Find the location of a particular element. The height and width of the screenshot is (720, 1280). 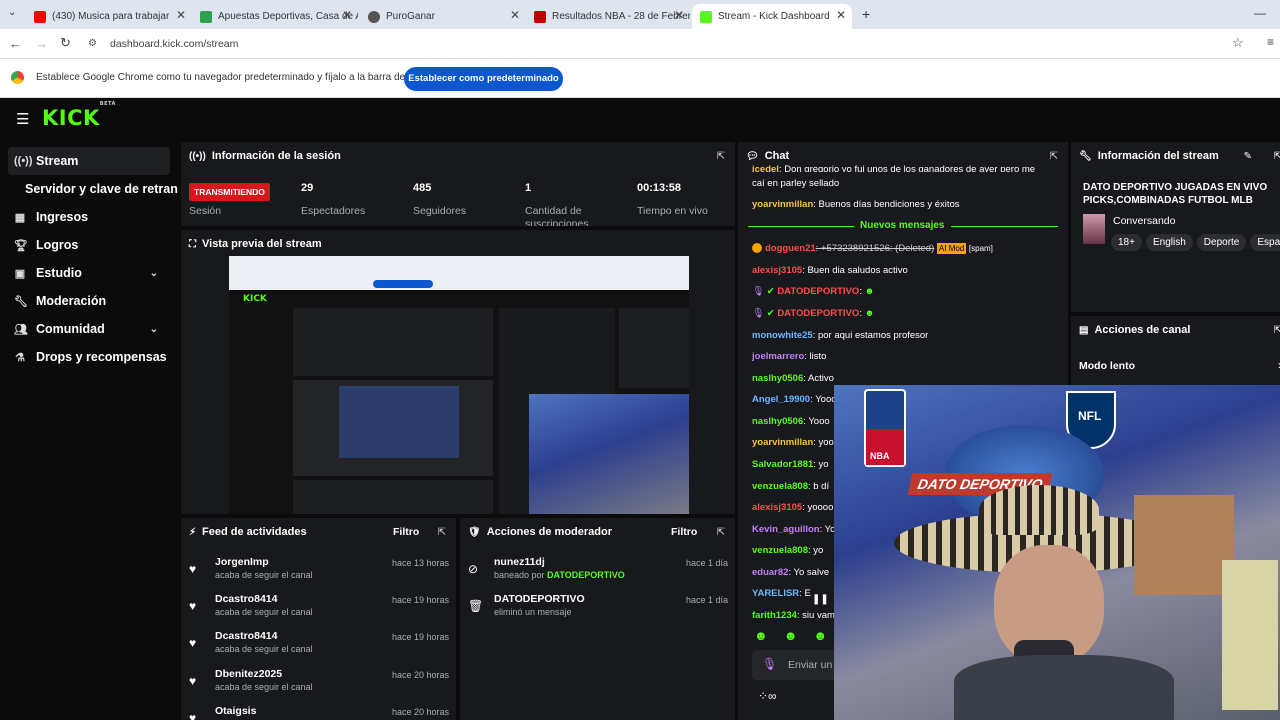

hamburger-menu-icon: ☰ is located at coordinates (22, 119).